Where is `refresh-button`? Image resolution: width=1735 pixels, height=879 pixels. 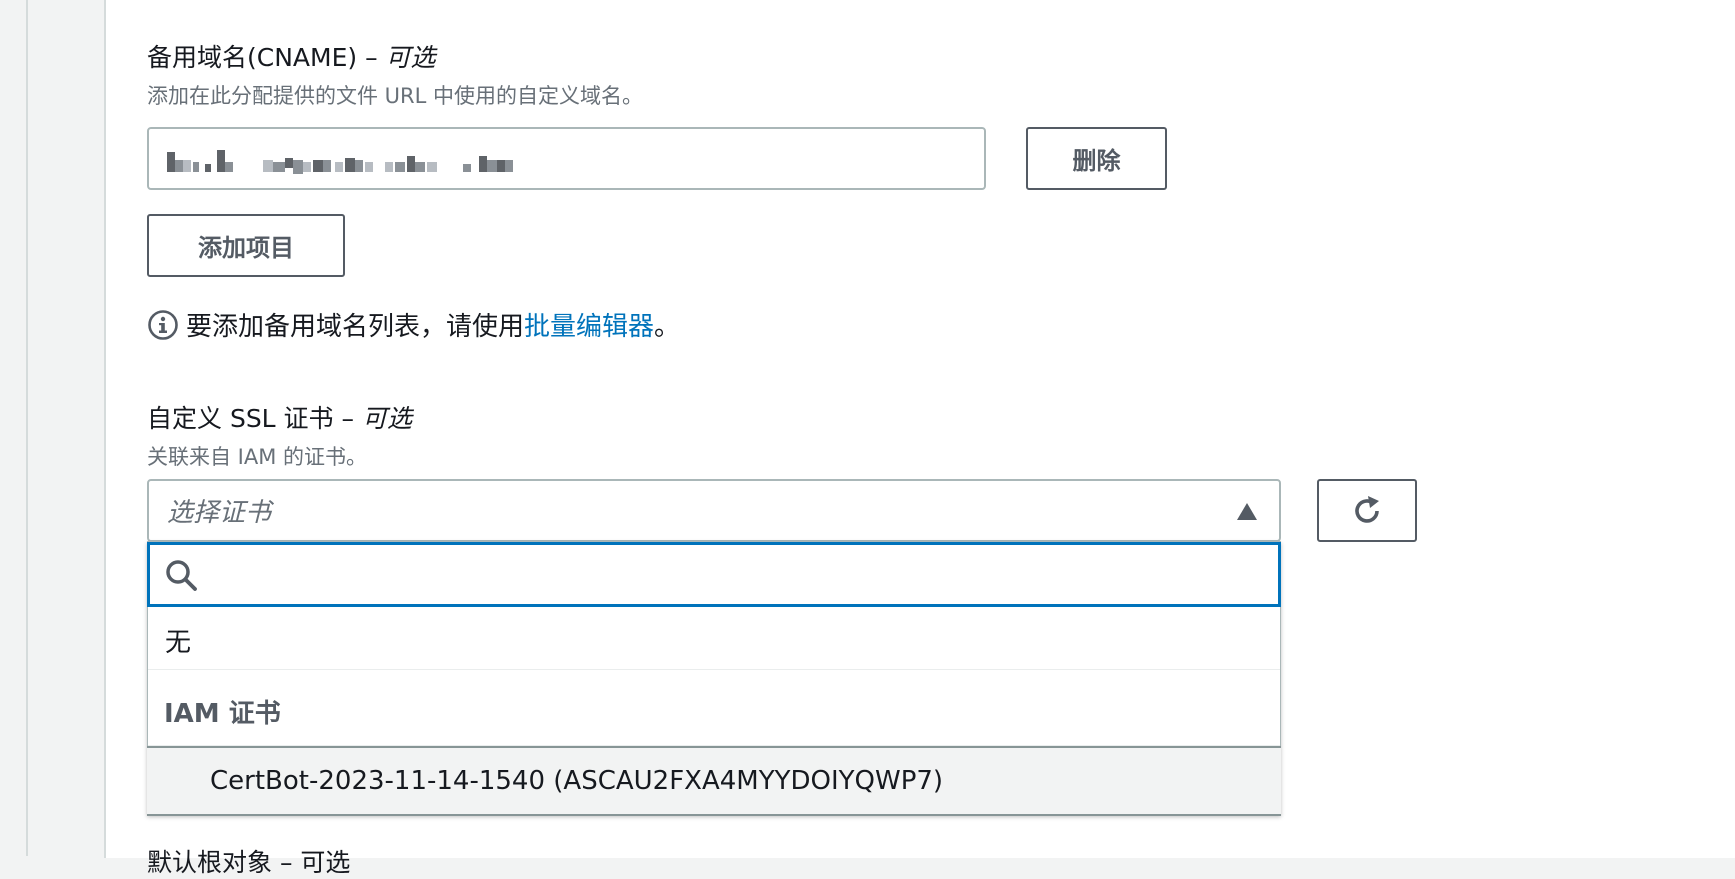 refresh-button is located at coordinates (1367, 510).